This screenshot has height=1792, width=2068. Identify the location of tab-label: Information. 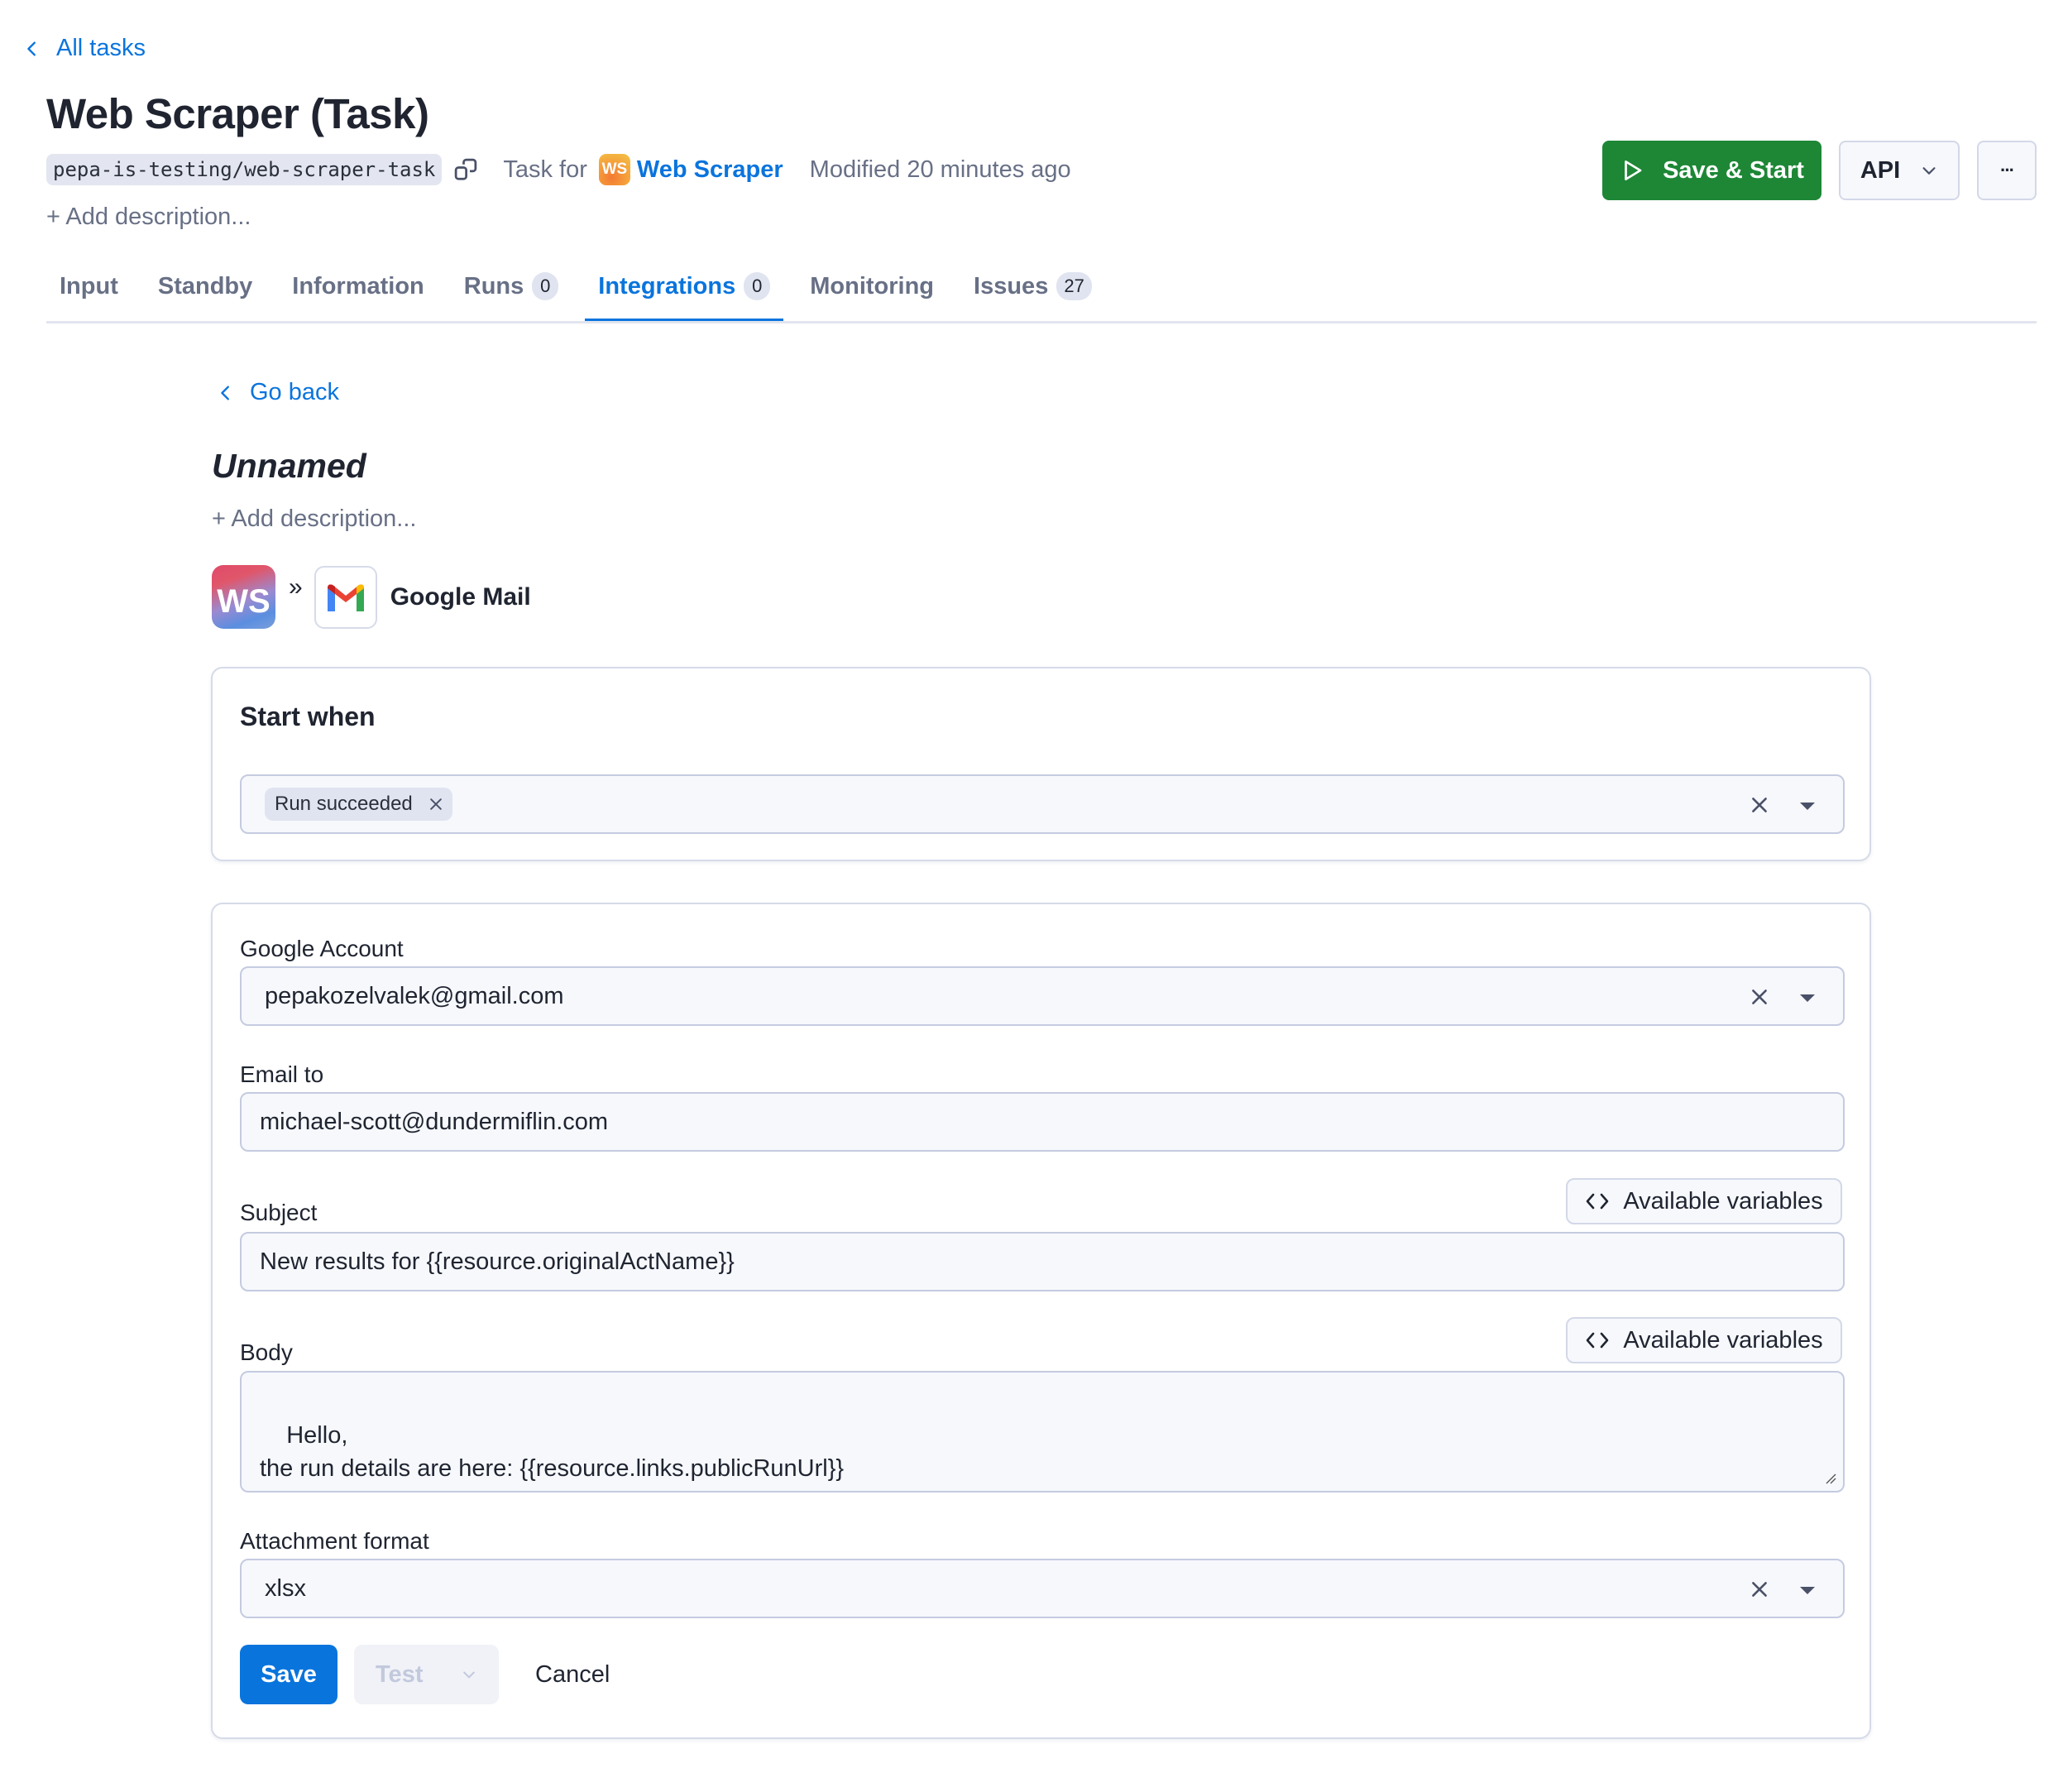
(358, 285).